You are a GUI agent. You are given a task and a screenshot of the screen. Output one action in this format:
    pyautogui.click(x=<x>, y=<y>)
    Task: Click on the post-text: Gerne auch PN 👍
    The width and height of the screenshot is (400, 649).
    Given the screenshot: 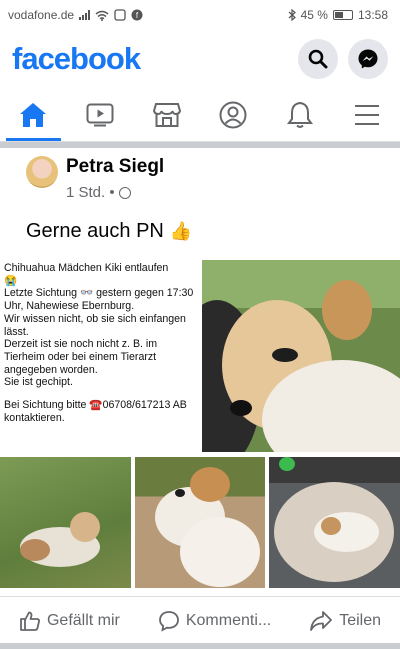 What is the action you would take?
    pyautogui.click(x=109, y=231)
    